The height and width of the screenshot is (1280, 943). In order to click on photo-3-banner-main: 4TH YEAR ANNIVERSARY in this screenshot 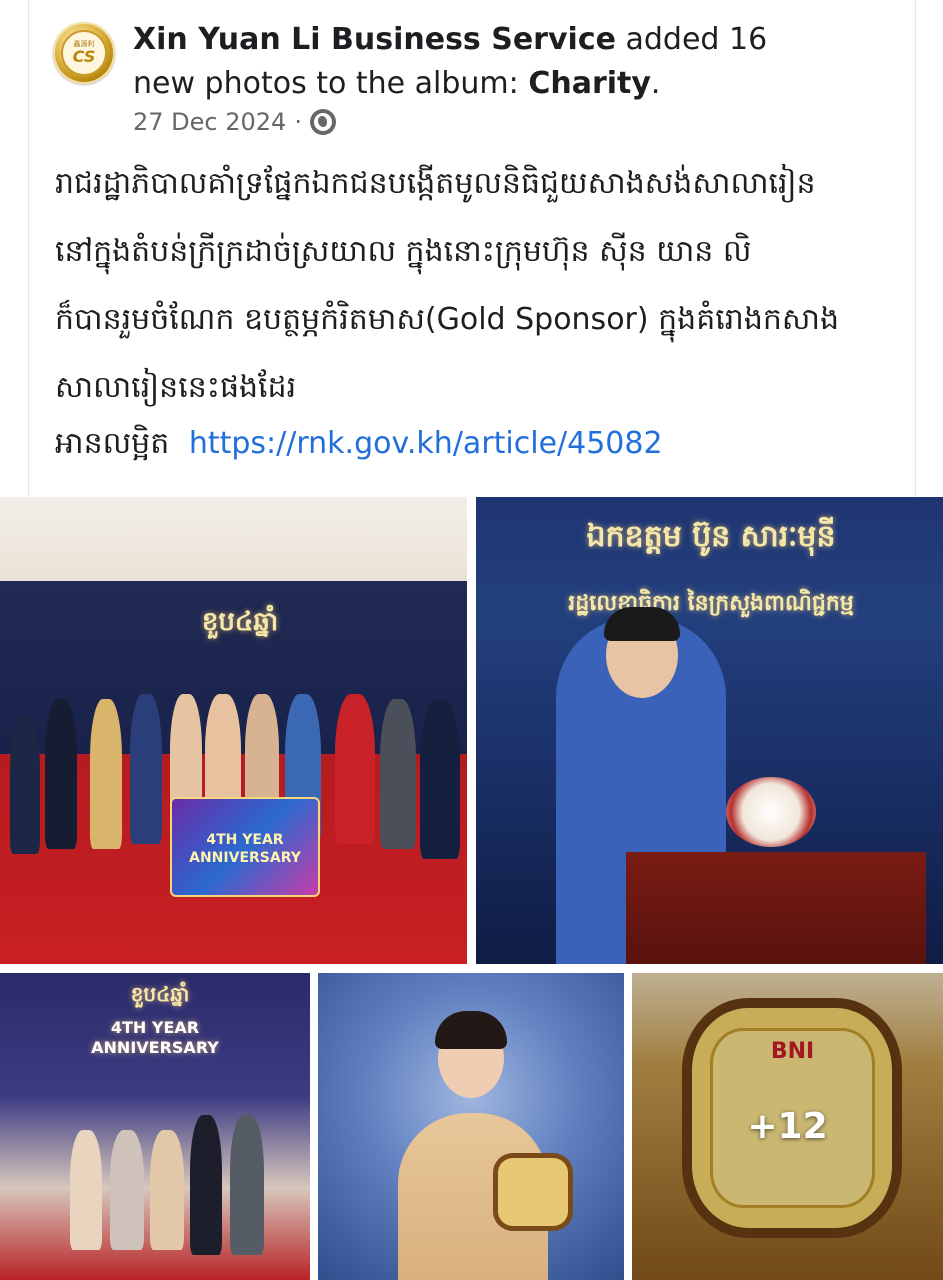, I will do `click(155, 1037)`.